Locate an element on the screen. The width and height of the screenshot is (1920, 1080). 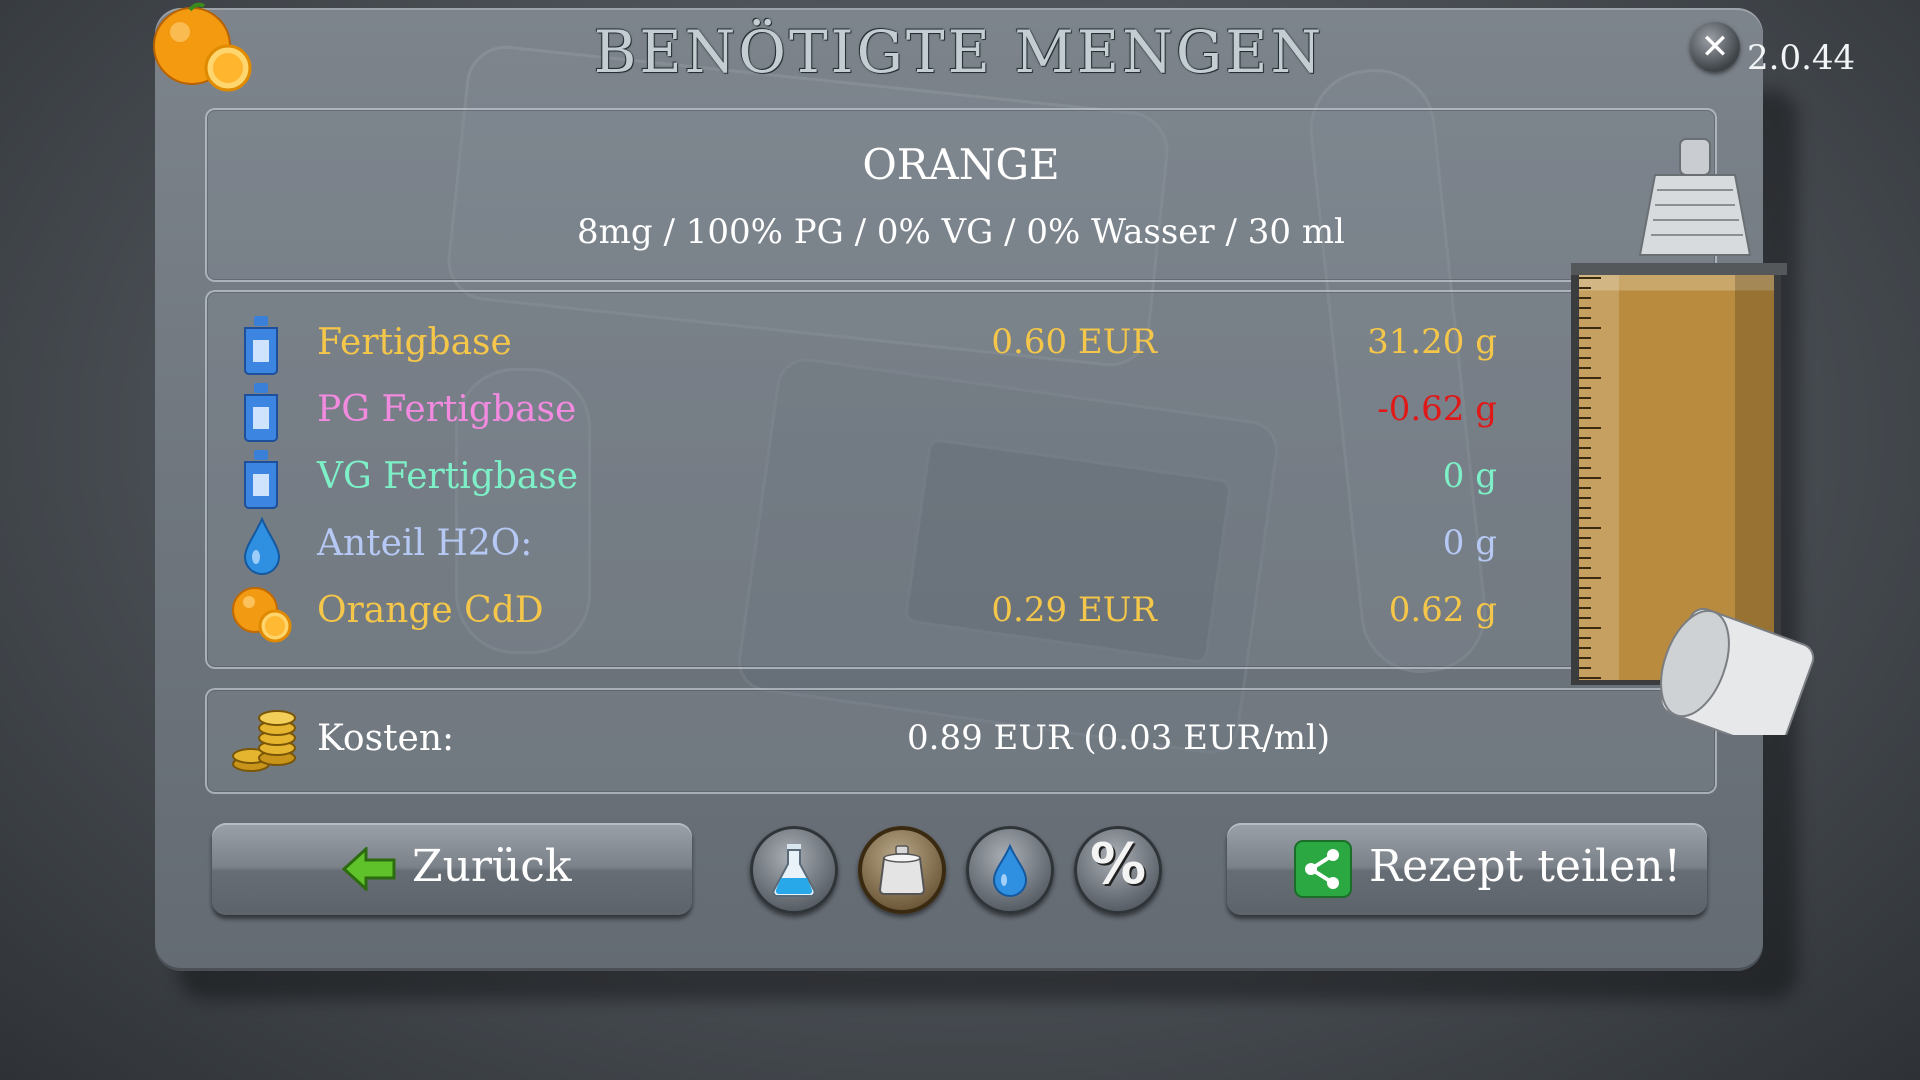
ingredient-price: 0.29 EUR is located at coordinates (1074, 610).